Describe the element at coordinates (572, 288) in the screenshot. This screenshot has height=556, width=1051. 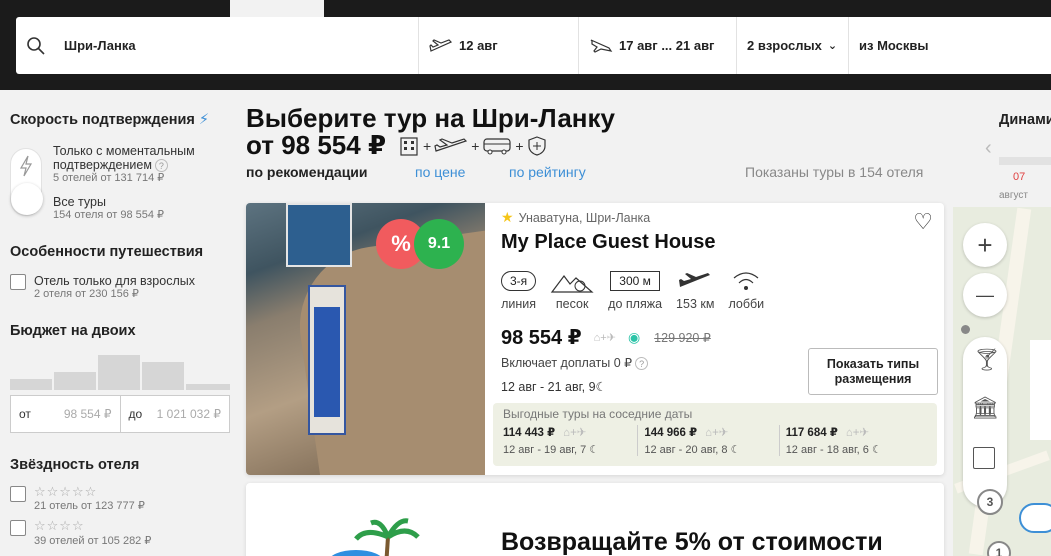
I see `feature-sand: песок` at that location.